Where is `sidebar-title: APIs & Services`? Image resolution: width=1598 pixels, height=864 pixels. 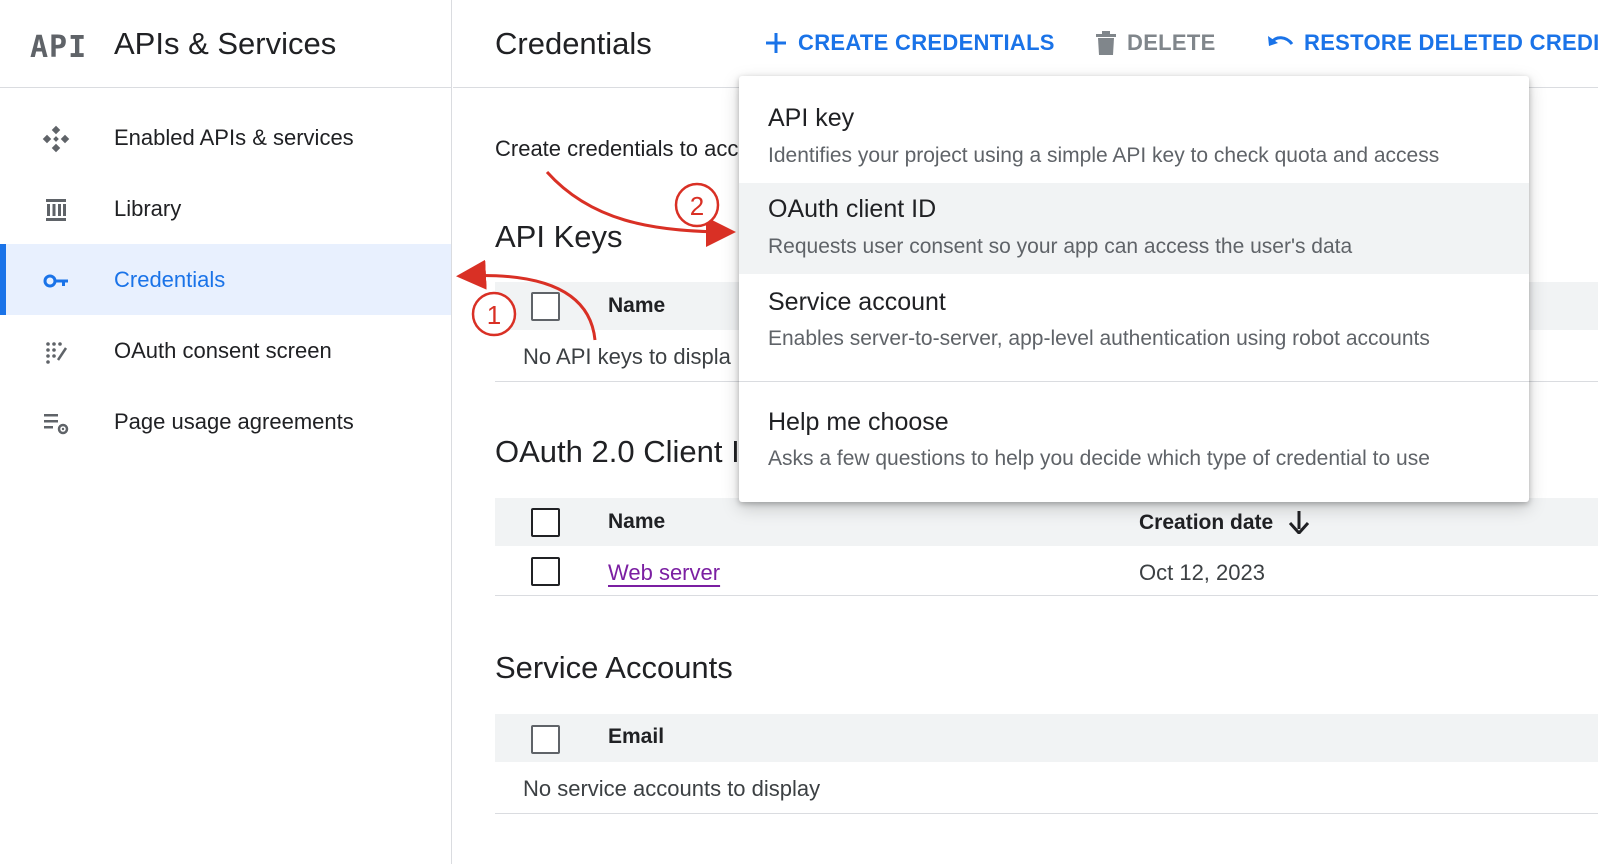
sidebar-title: APIs & Services is located at coordinates (225, 43).